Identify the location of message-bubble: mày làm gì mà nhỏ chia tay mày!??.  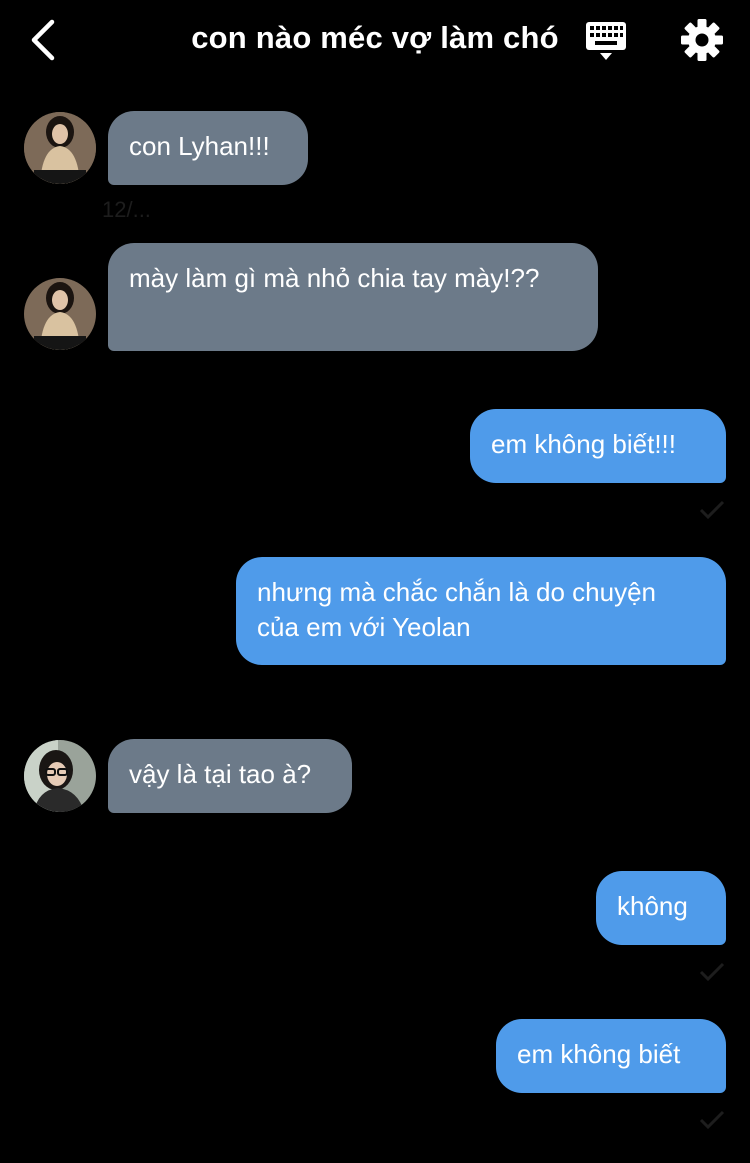
(353, 297).